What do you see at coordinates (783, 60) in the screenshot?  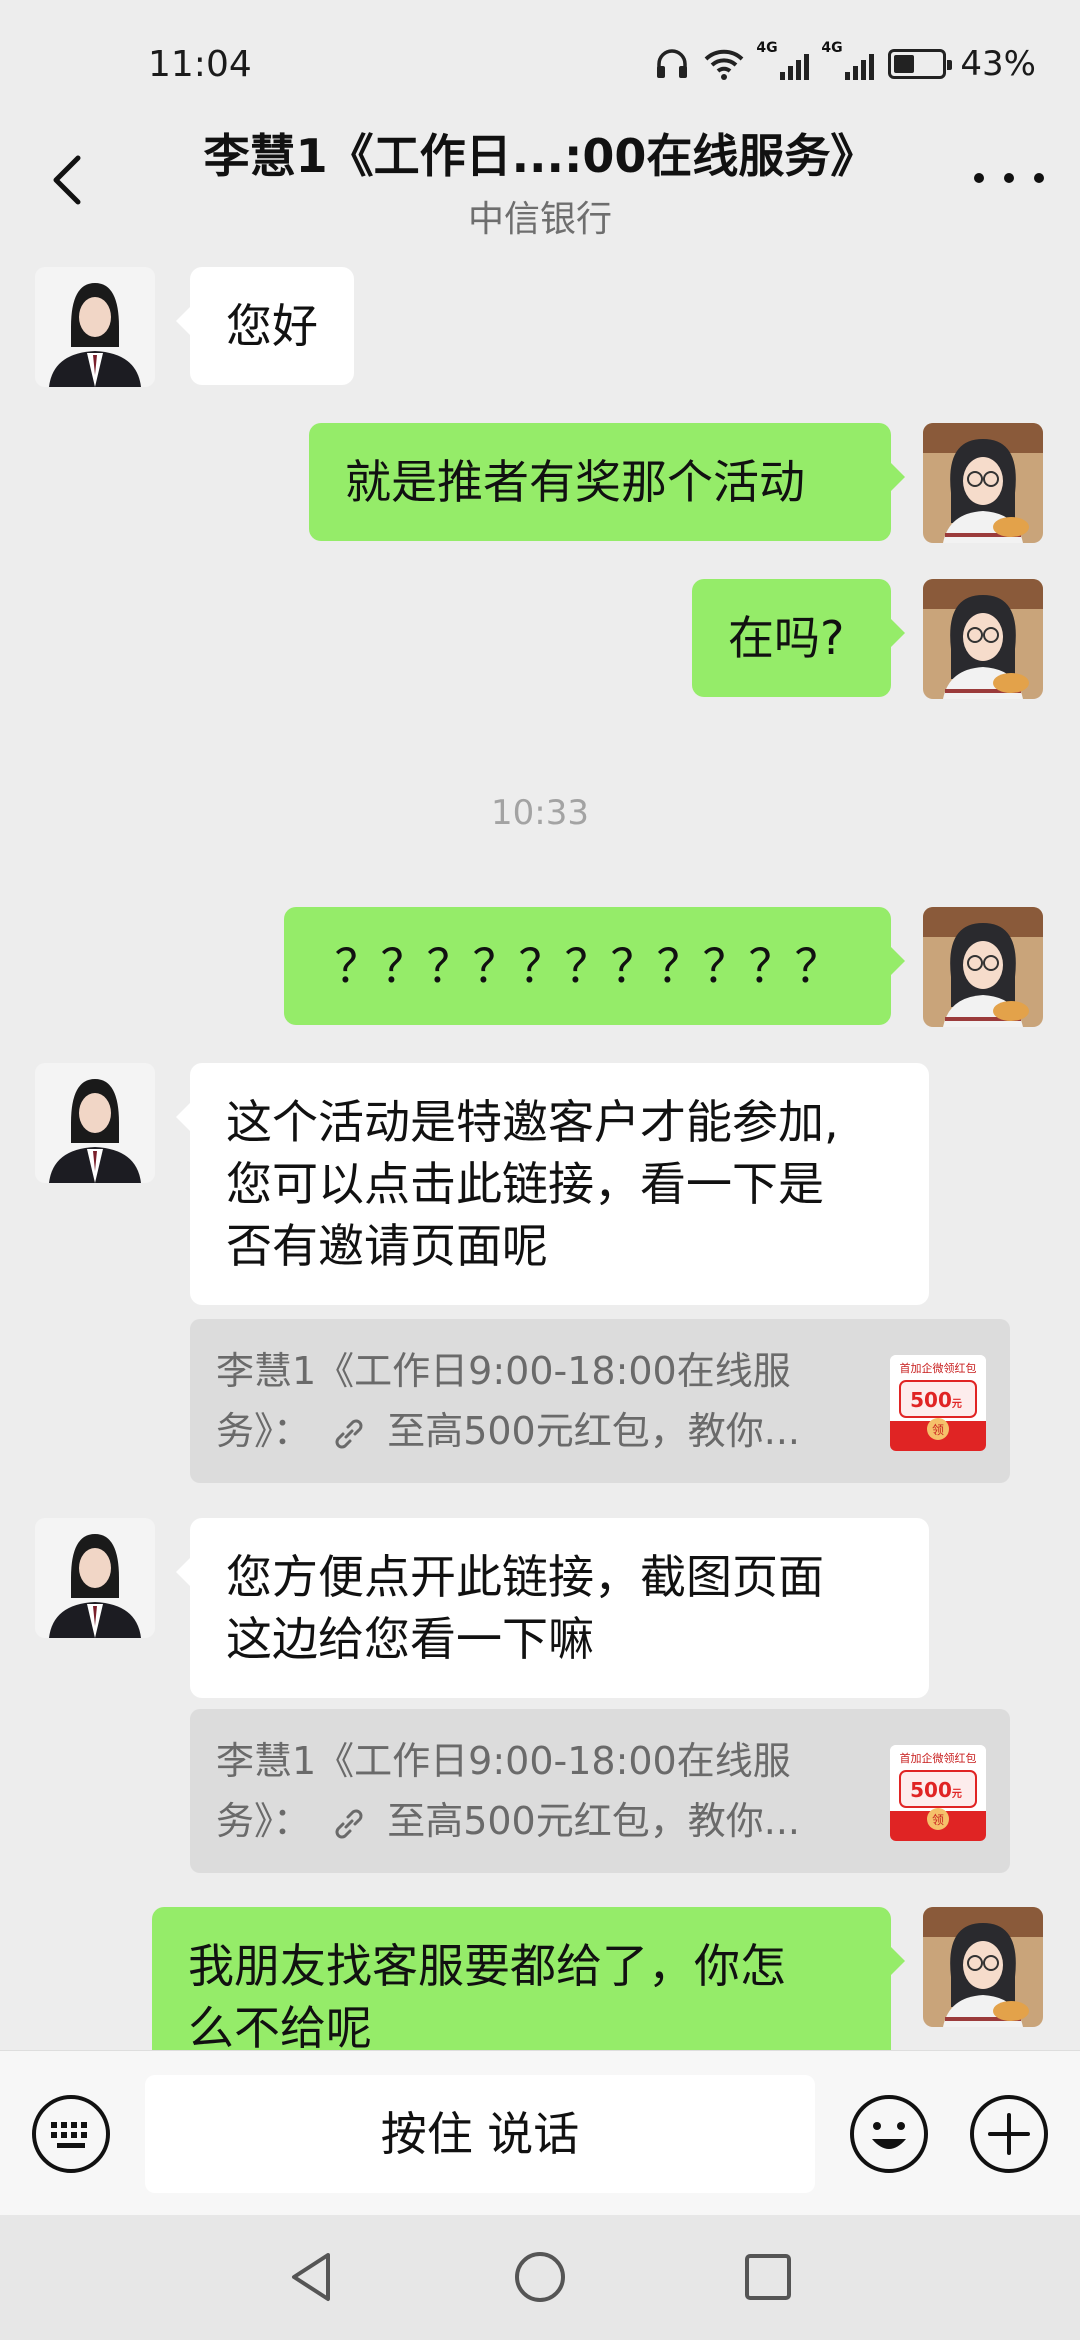 I see `signal-icon-1: 4G` at bounding box center [783, 60].